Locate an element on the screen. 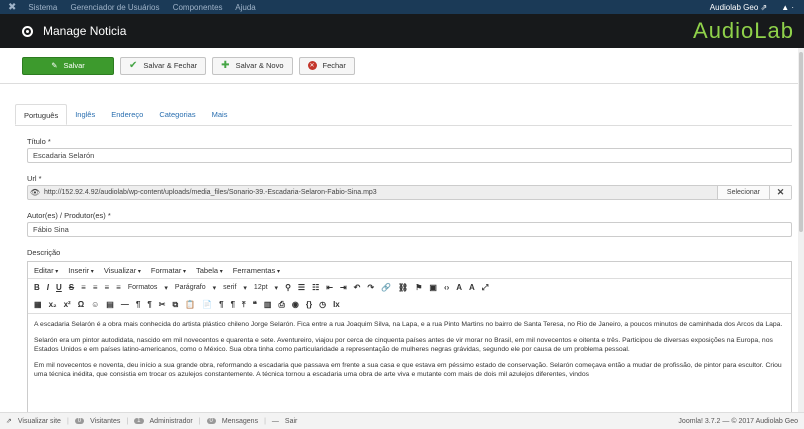  menu-tabela: Tabela is located at coordinates (209, 270).